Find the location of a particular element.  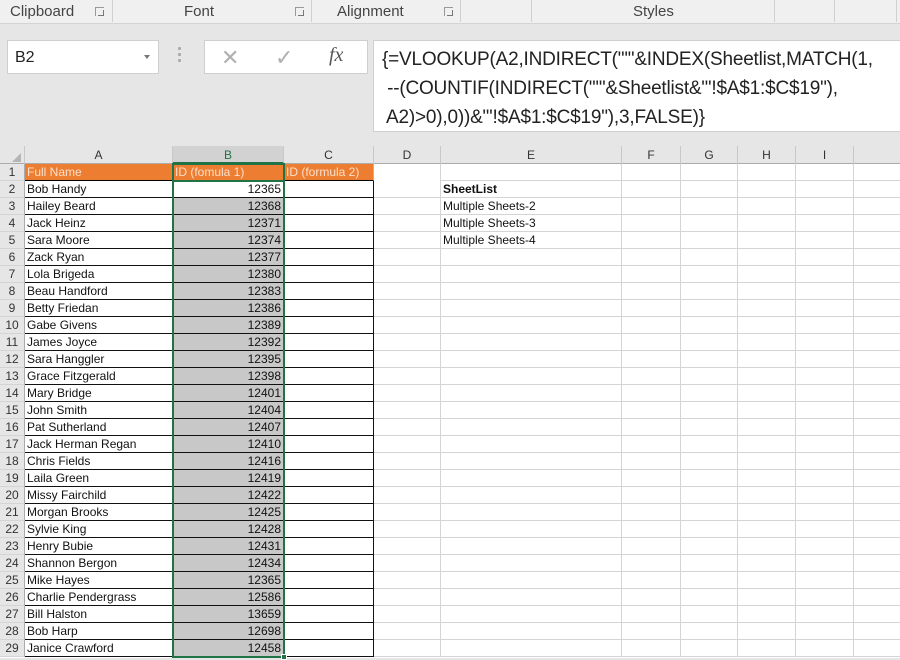

cell-a4: Jack Heinz is located at coordinates (99, 223).